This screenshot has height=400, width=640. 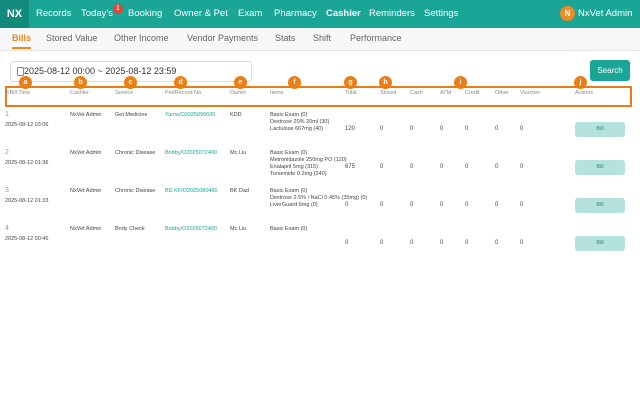 What do you see at coordinates (27, 239) in the screenshot?
I see `bill-time: 2025-08-12 00:46` at bounding box center [27, 239].